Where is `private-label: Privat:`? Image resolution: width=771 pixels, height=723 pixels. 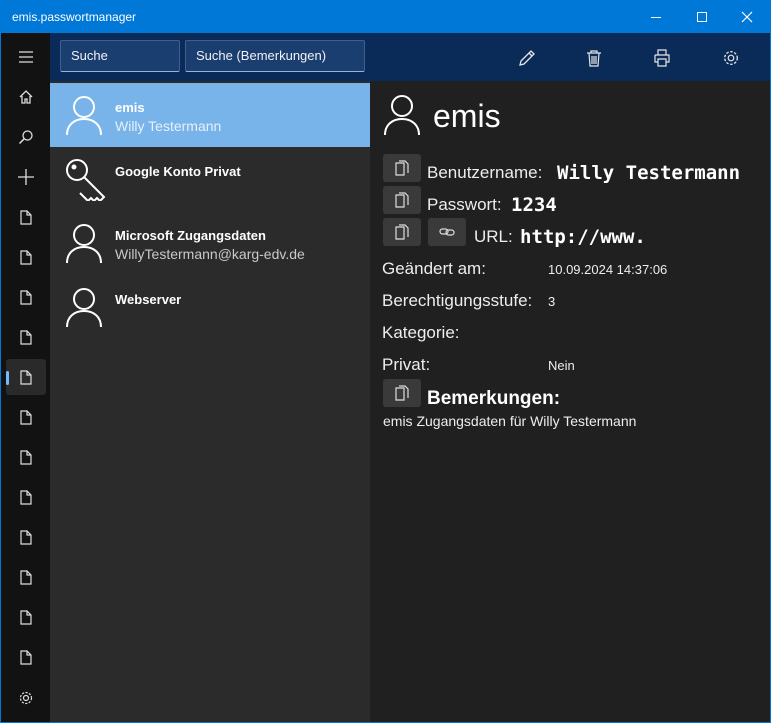 private-label: Privat: is located at coordinates (406, 364).